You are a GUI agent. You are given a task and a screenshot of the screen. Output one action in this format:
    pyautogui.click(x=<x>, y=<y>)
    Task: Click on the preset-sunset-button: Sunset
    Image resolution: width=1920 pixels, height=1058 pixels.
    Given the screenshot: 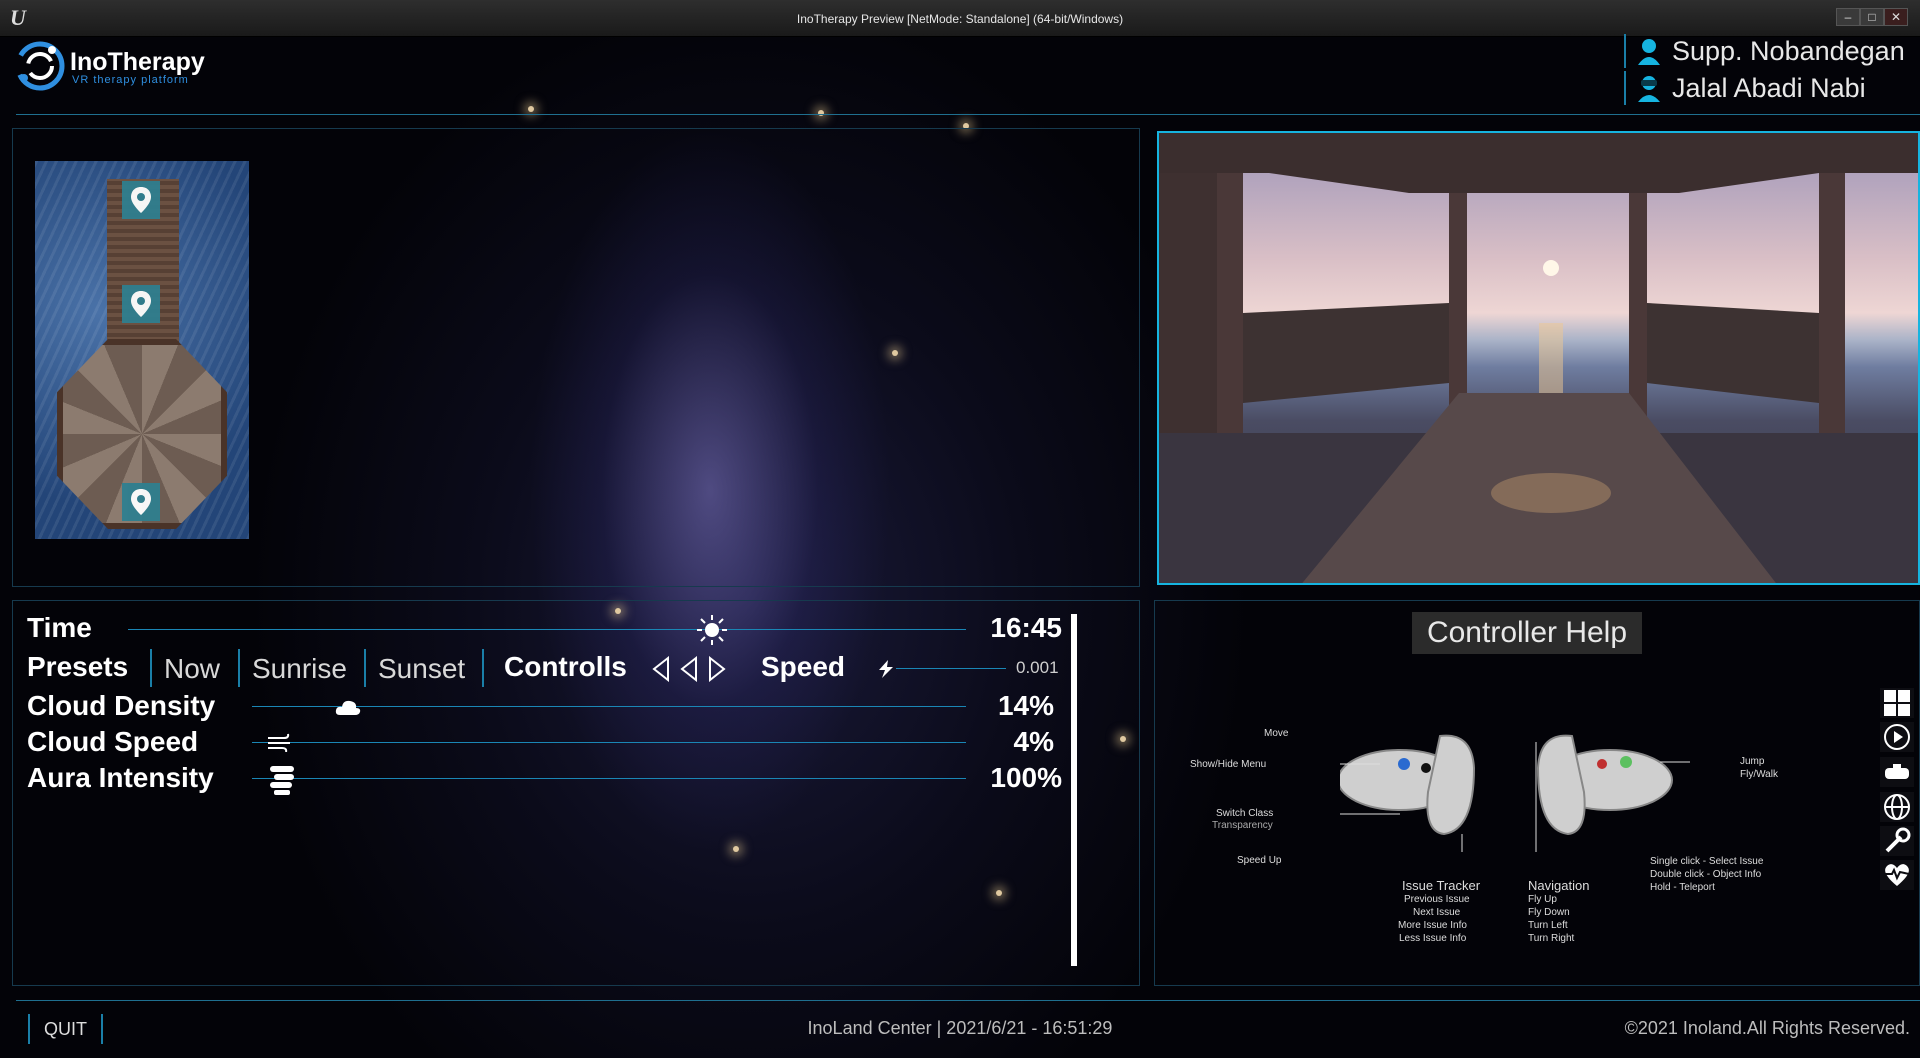 What is the action you would take?
    pyautogui.click(x=420, y=668)
    